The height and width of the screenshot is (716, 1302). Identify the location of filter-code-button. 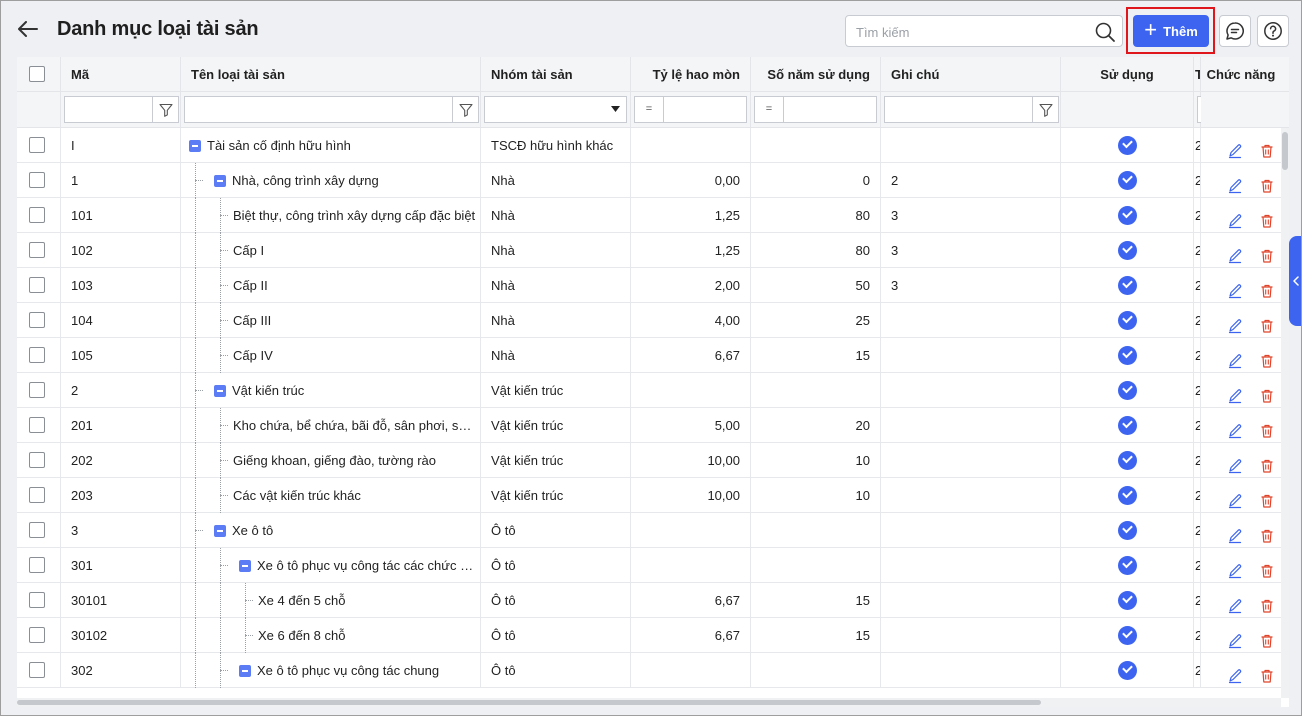
(166, 109).